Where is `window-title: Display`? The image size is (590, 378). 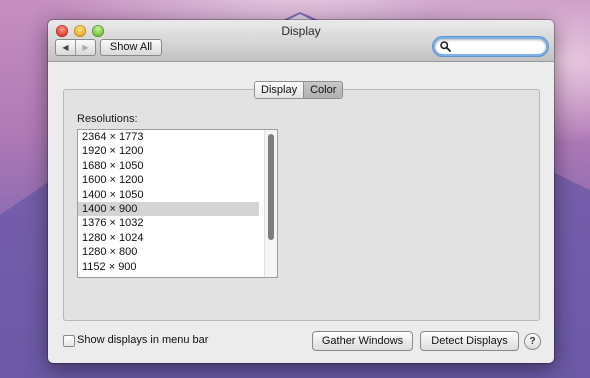
window-title: Display is located at coordinates (301, 31).